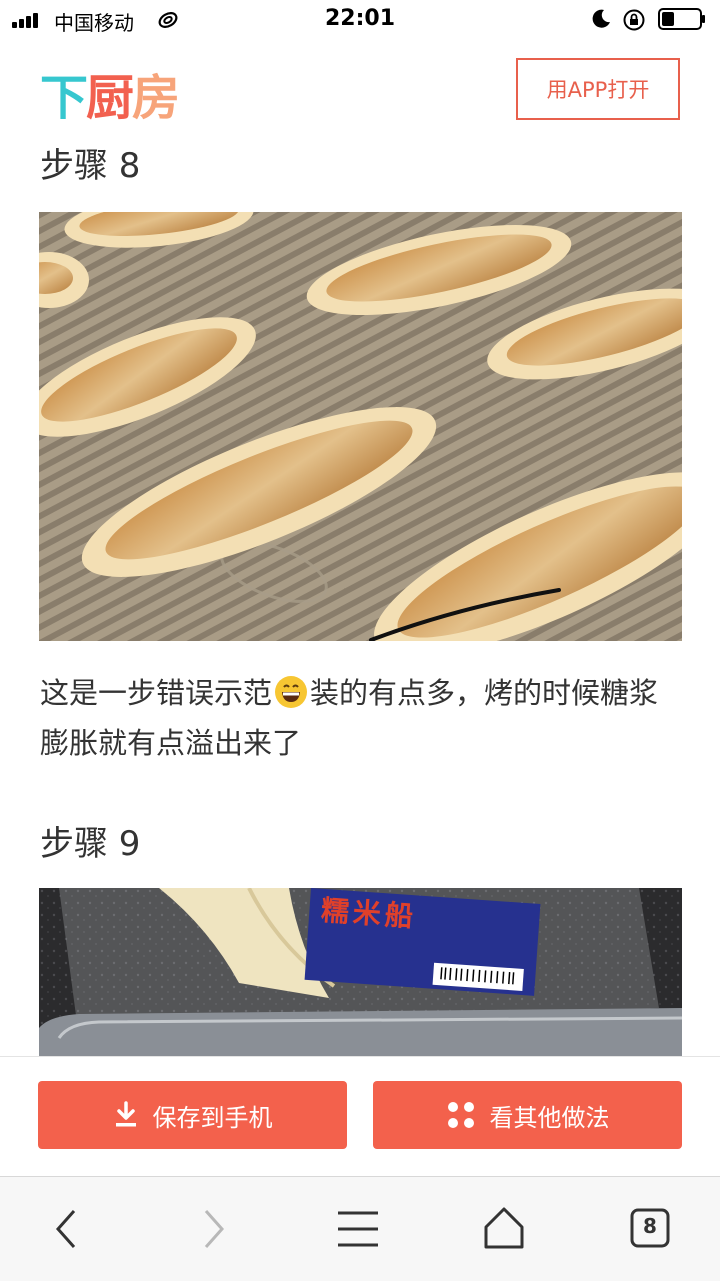  I want to click on other-button-label: 看其他做法, so click(549, 1117).